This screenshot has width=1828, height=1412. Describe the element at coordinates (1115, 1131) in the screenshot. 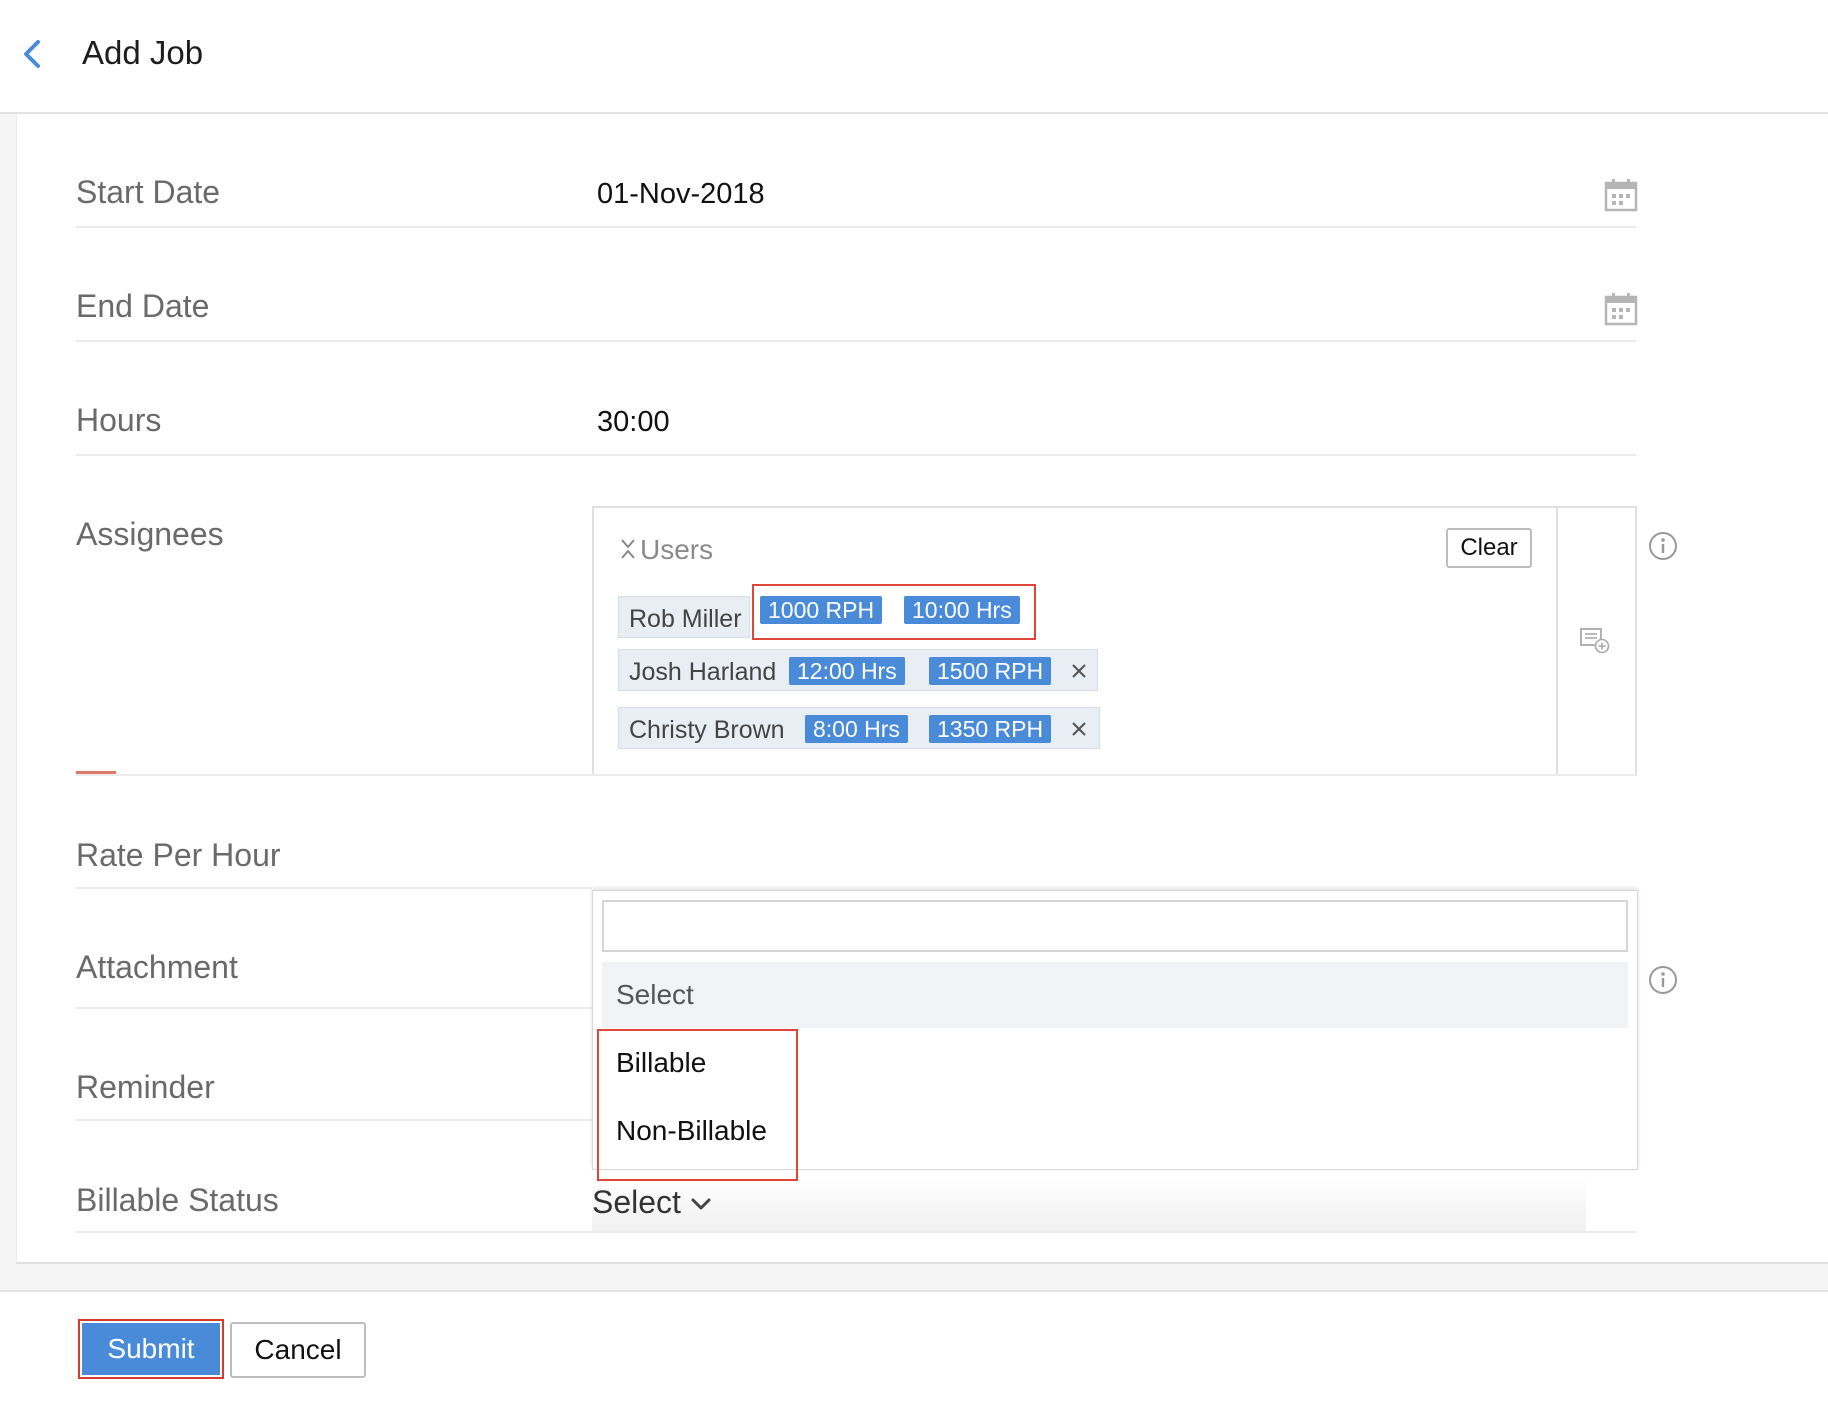

I see `dropdown-option-non-billable: Non-Billable` at that location.